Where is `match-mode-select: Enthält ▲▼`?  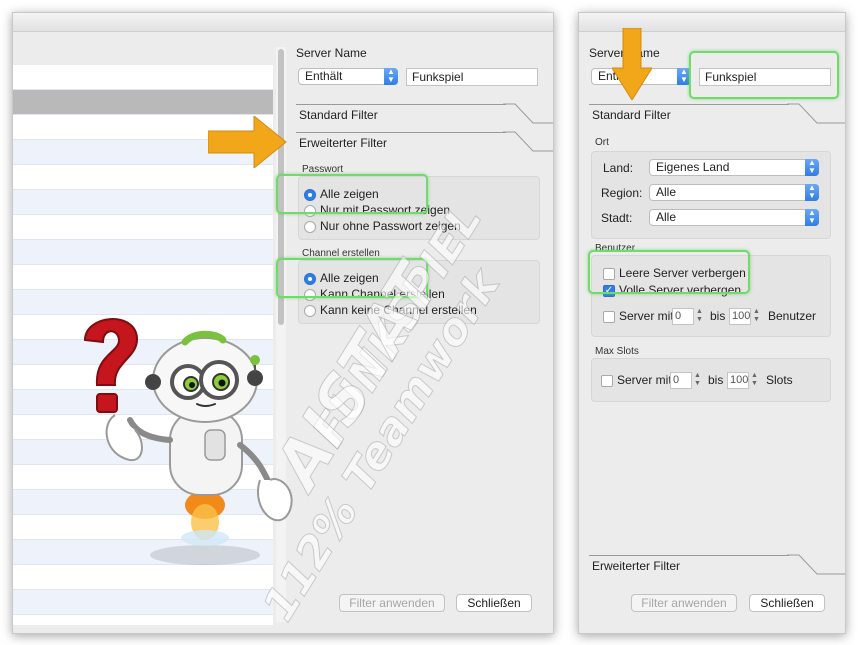 match-mode-select: Enthält ▲▼ is located at coordinates (348, 76).